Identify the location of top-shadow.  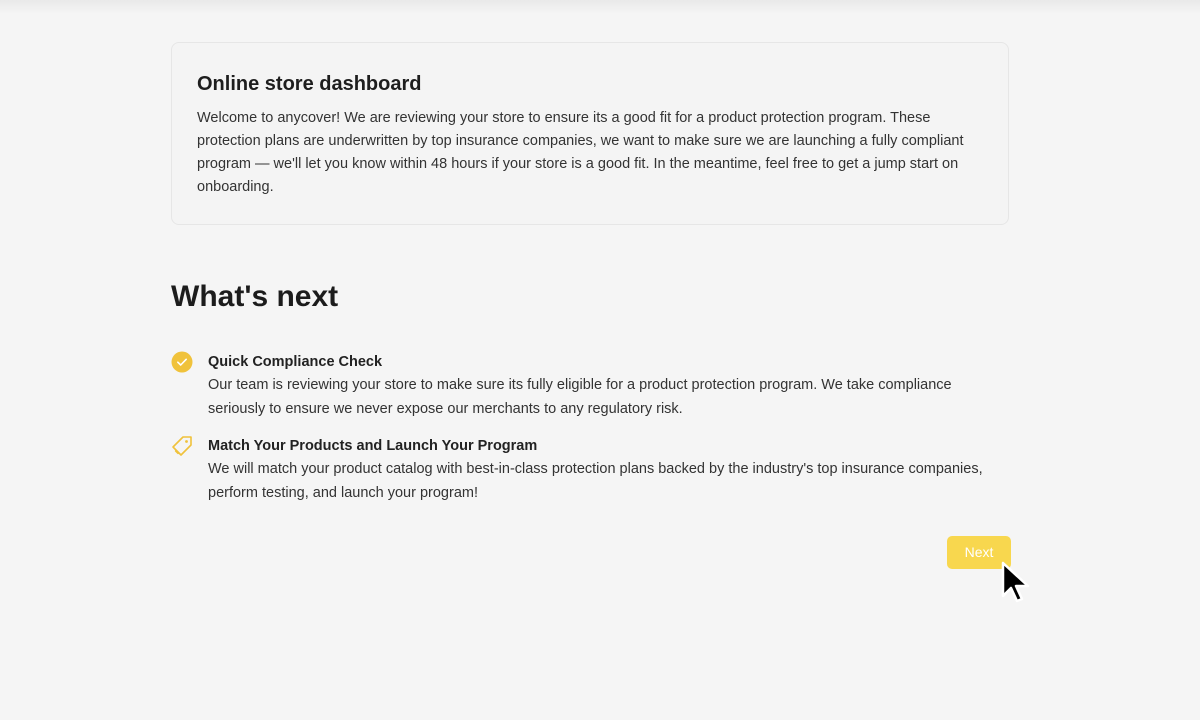
(600, 7).